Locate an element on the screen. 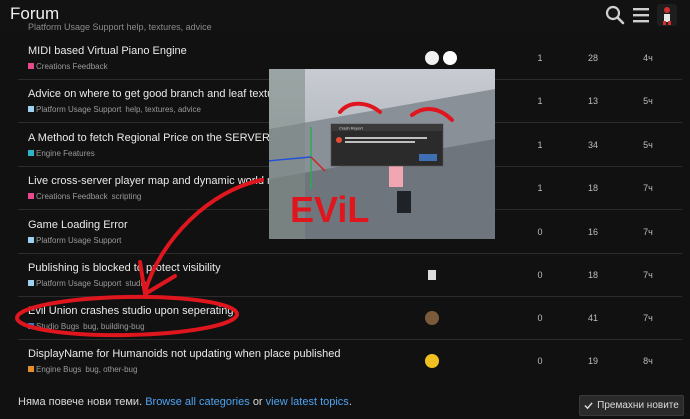 Image resolution: width=690 pixels, height=419 pixels. topic-meta: Creations Feedback scripting is located at coordinates (84, 196).